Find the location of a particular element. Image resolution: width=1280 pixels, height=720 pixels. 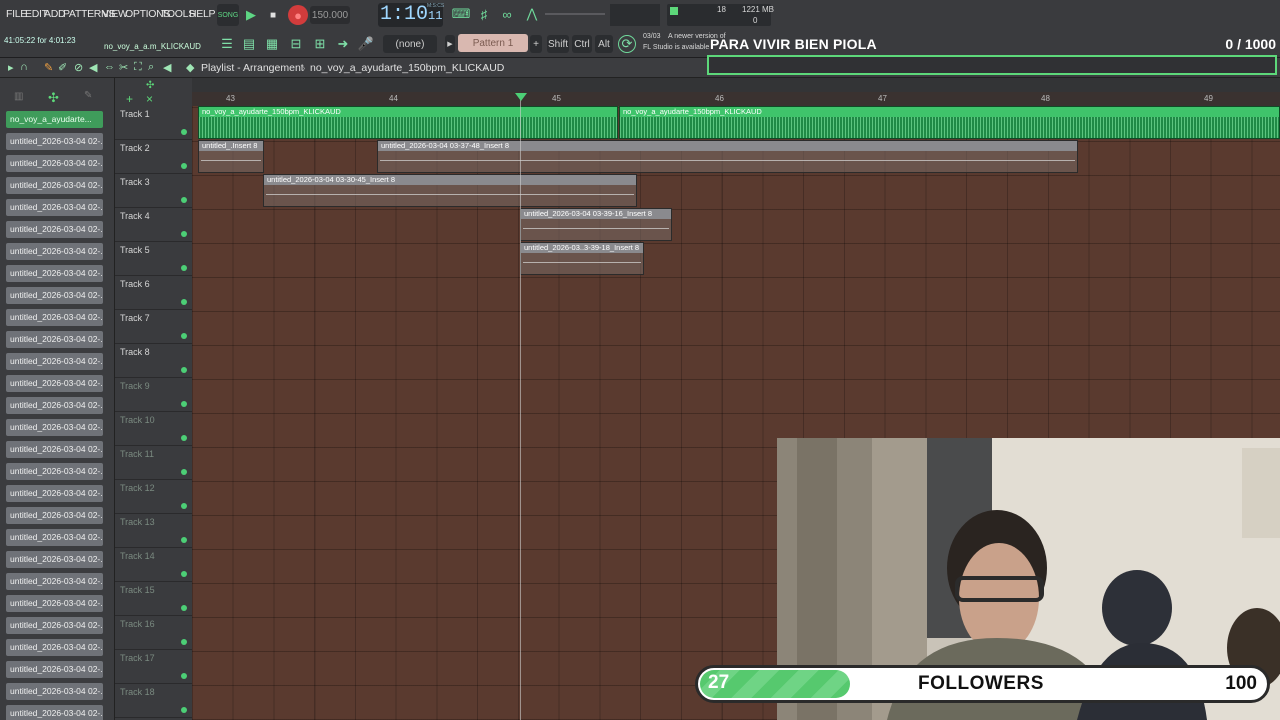

update-icon: ⟳ is located at coordinates (627, 44).